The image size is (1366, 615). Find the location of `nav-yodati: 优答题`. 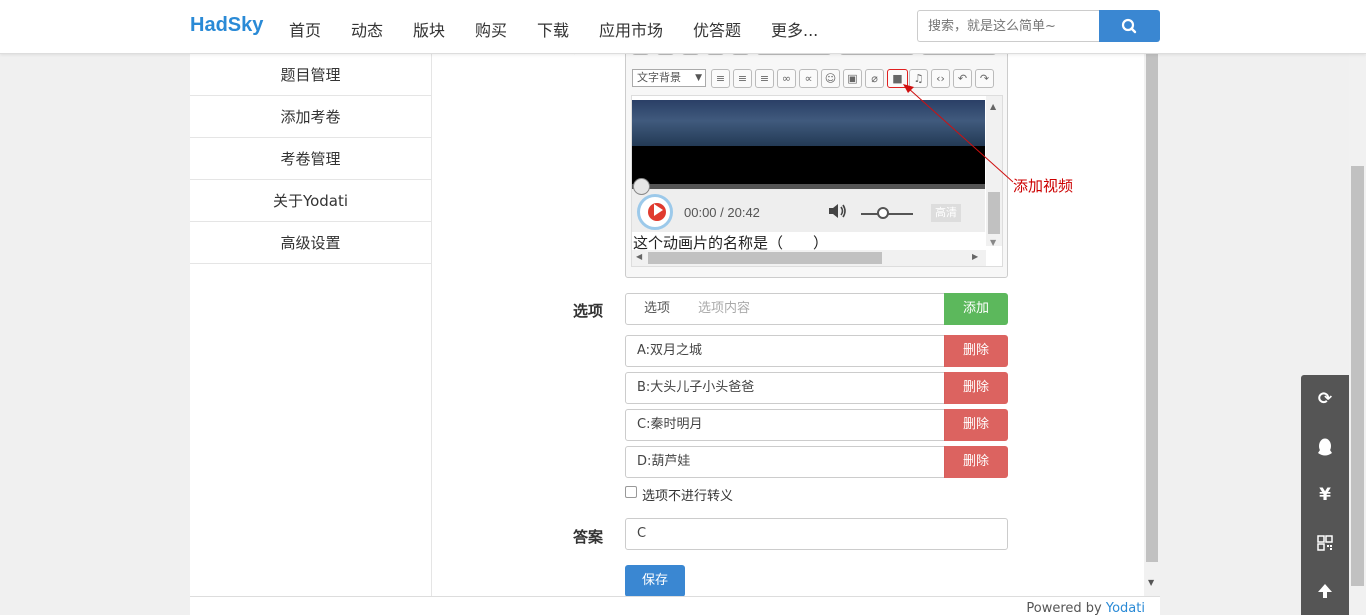

nav-yodati: 优答题 is located at coordinates (717, 29).